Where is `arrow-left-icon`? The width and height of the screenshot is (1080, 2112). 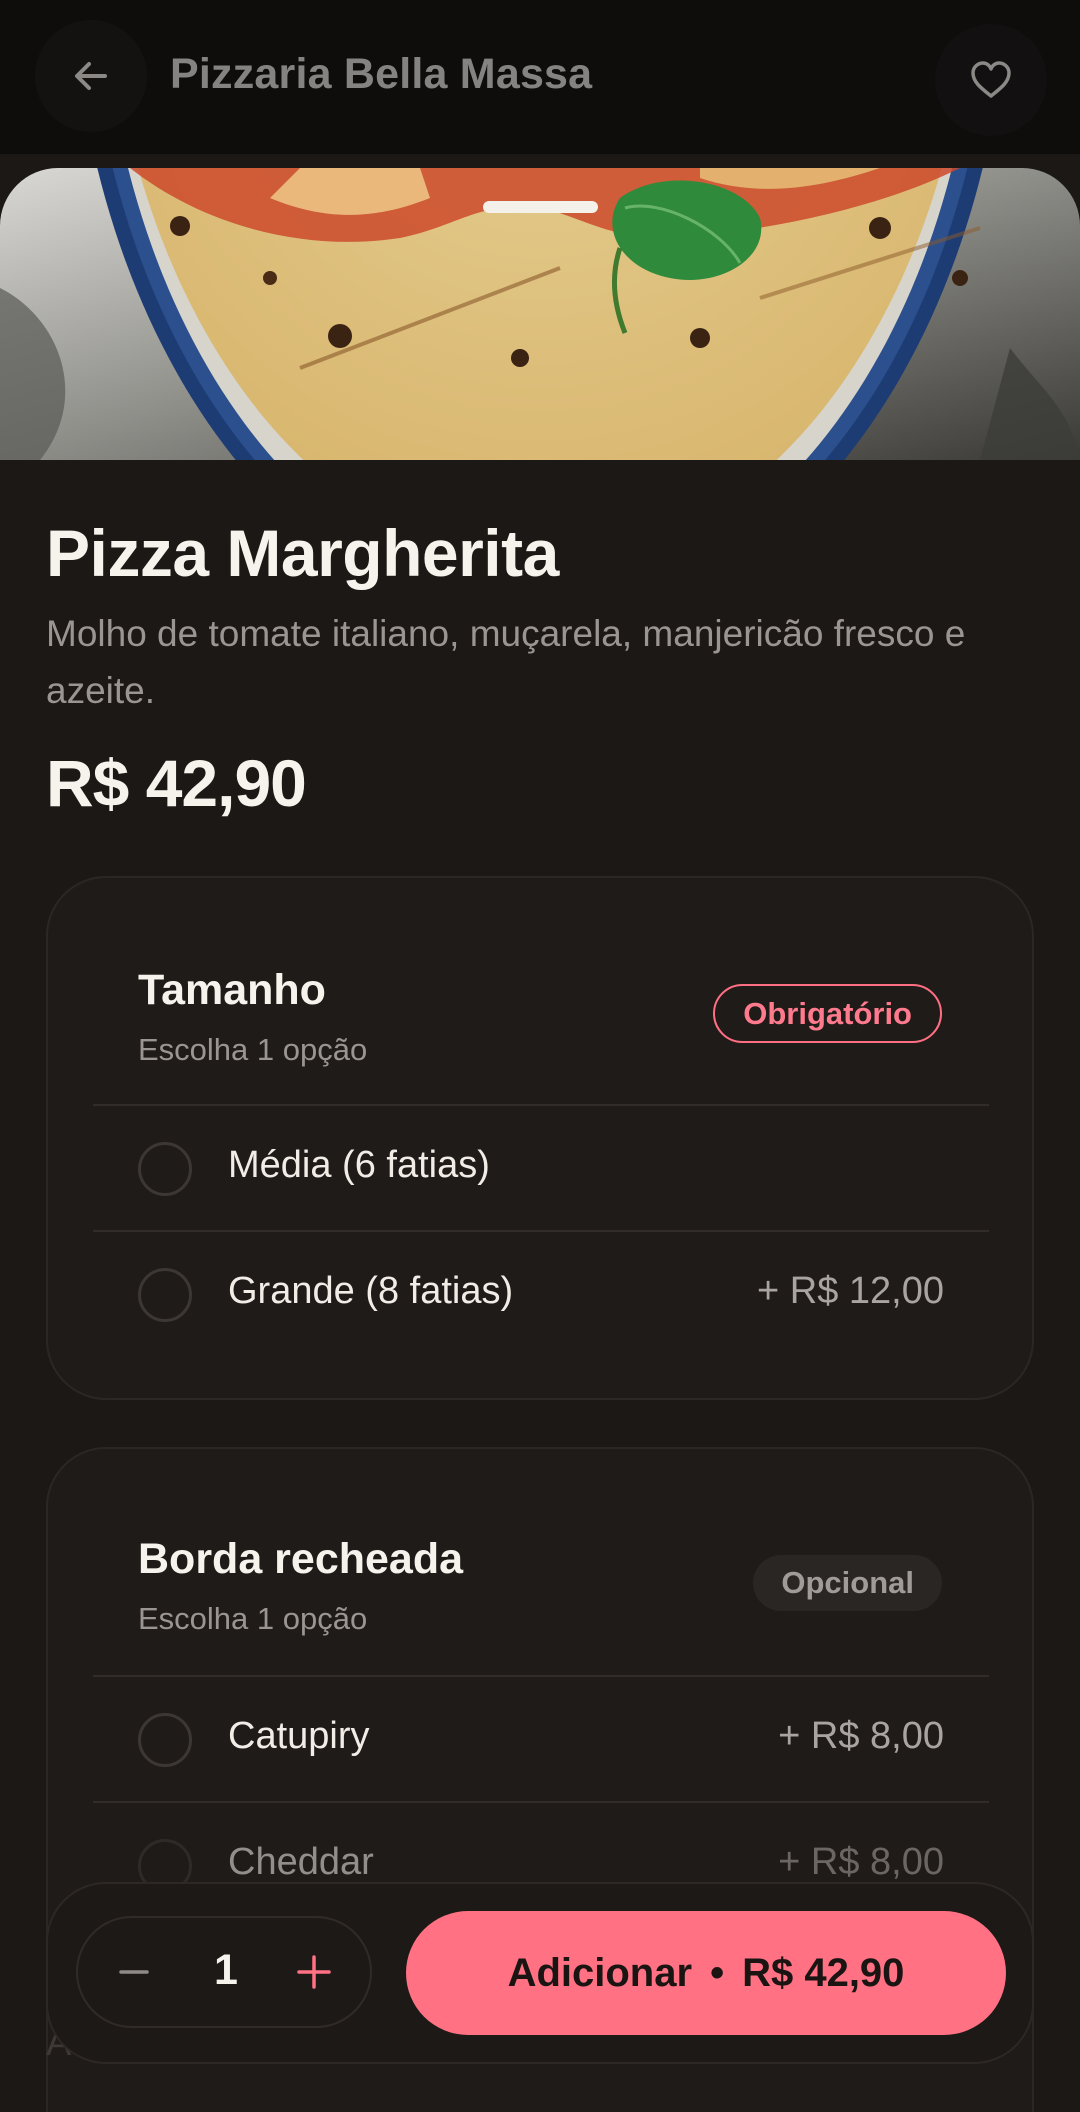
arrow-left-icon is located at coordinates (91, 76).